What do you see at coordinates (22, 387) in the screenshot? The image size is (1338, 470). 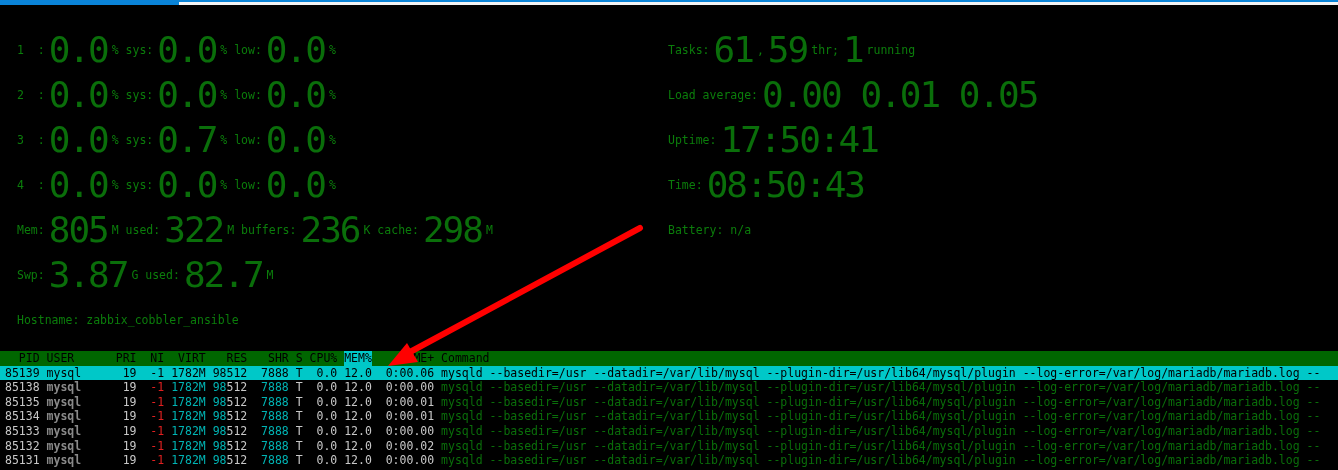 I see `table-cell: 85138` at bounding box center [22, 387].